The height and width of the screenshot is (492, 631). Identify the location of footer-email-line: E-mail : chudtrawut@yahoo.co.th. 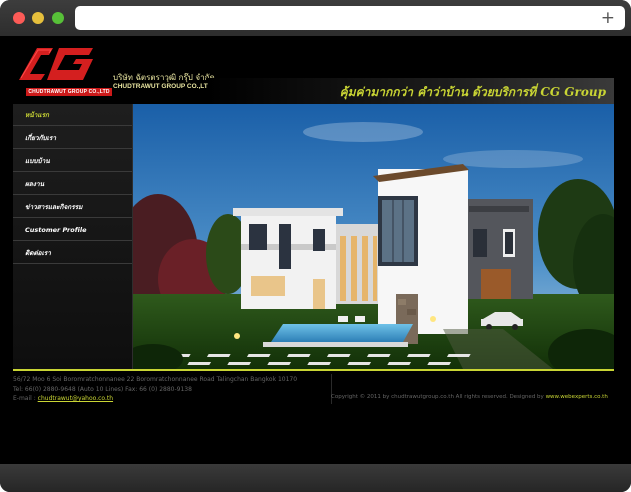
(63, 398).